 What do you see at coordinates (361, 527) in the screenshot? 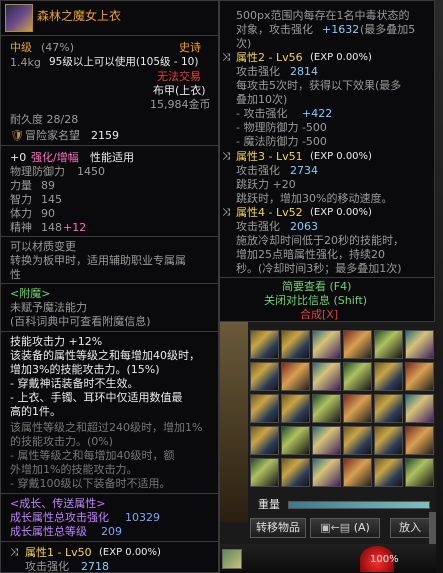
I see `sort-shortcut: (A)` at bounding box center [361, 527].